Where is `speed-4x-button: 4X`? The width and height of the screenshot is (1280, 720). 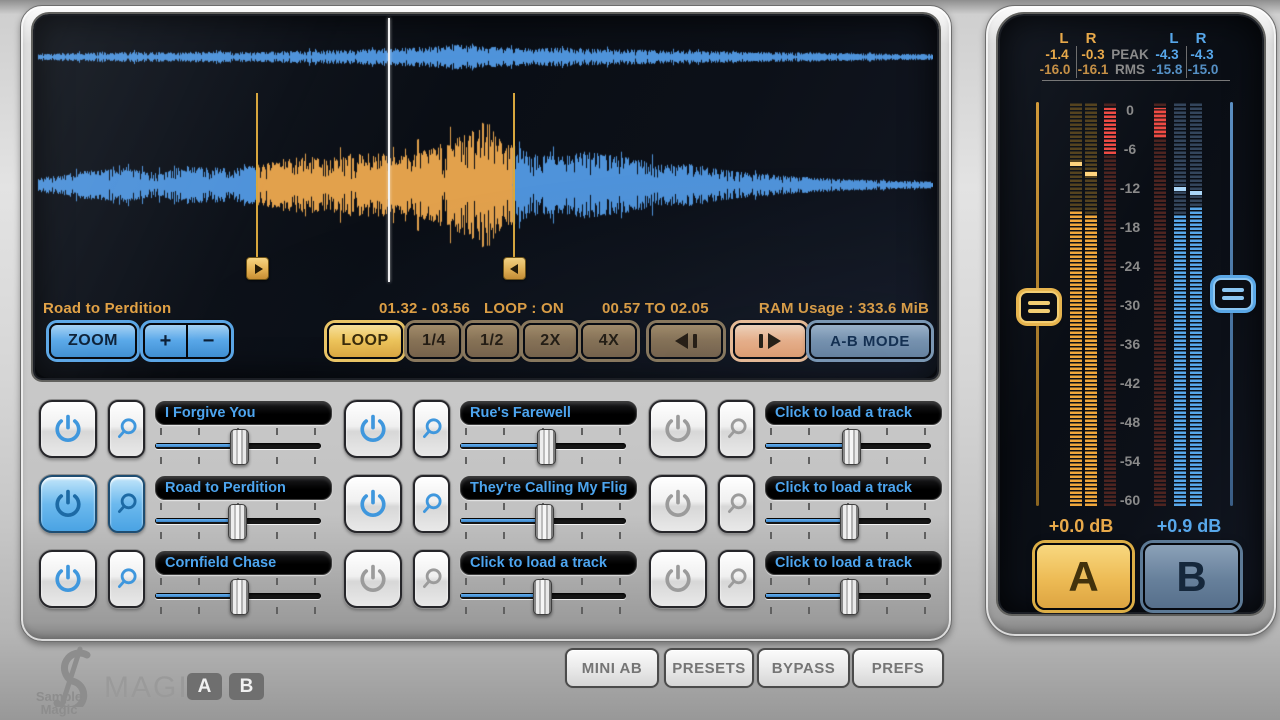 speed-4x-button: 4X is located at coordinates (609, 341).